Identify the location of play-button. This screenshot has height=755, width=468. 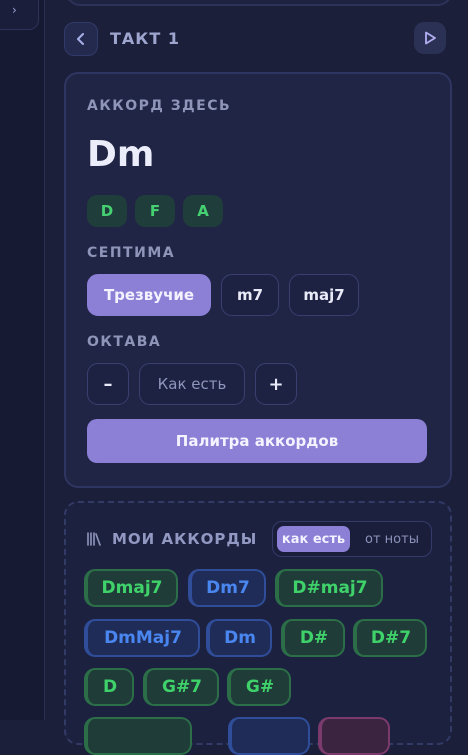
(430, 38).